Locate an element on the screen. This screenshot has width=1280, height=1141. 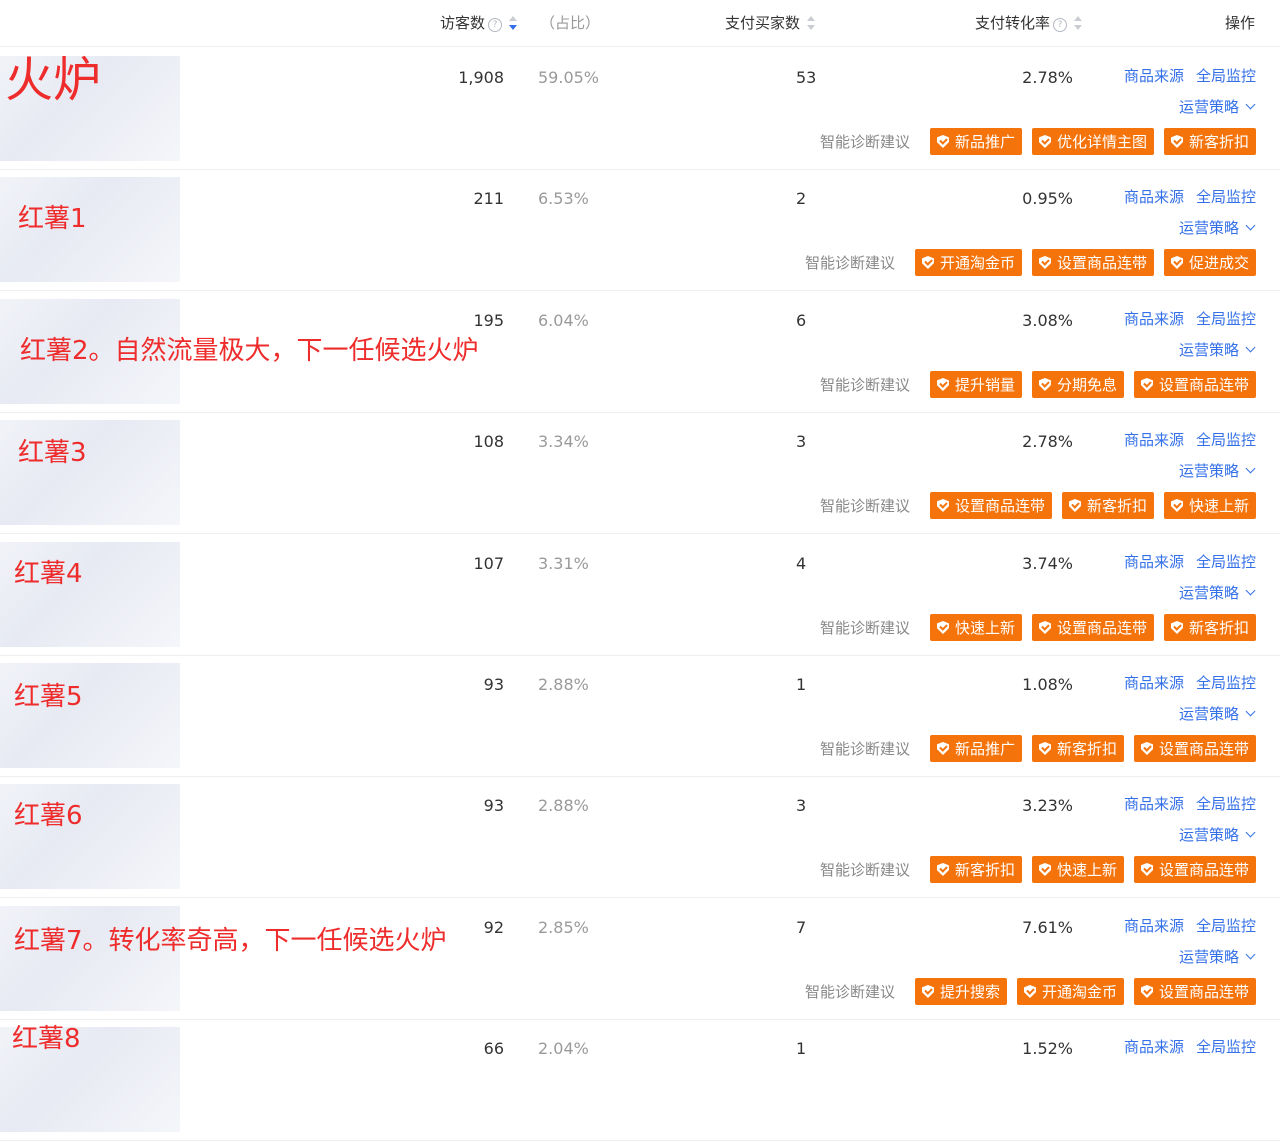
diagnosis-tag-label: 提升销量 is located at coordinates (984, 385).